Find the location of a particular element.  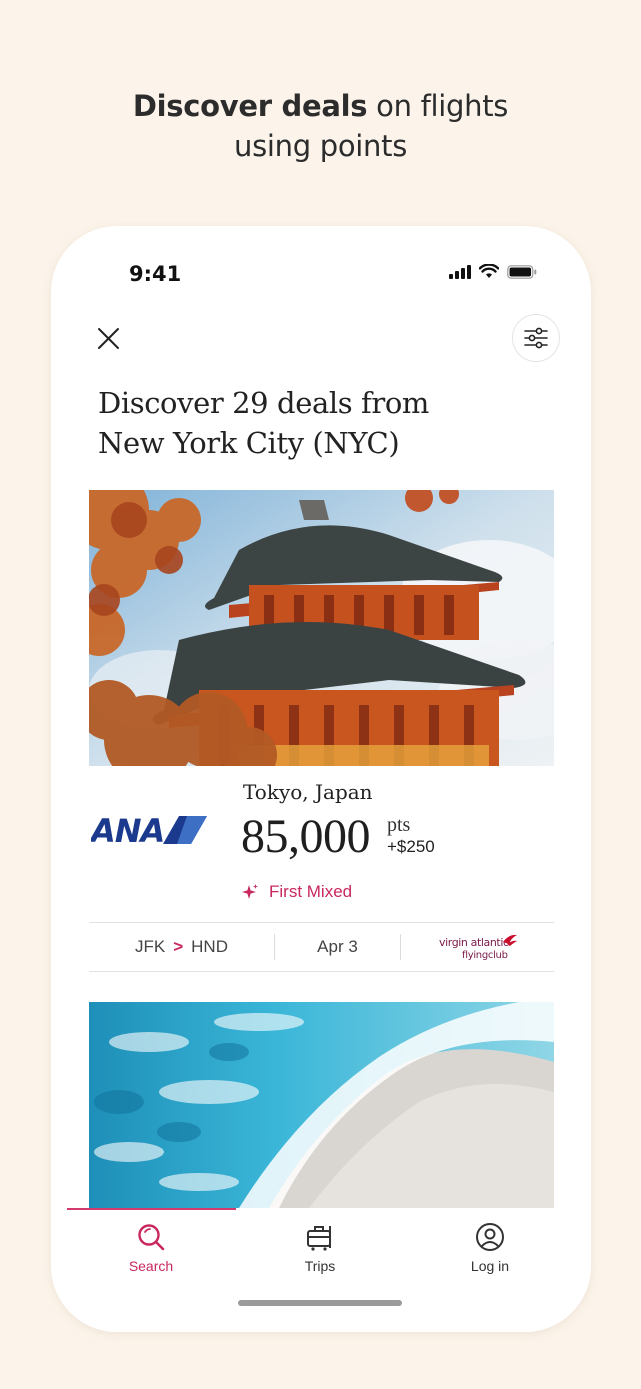

destination: Tokyo, Japan is located at coordinates (308, 792).